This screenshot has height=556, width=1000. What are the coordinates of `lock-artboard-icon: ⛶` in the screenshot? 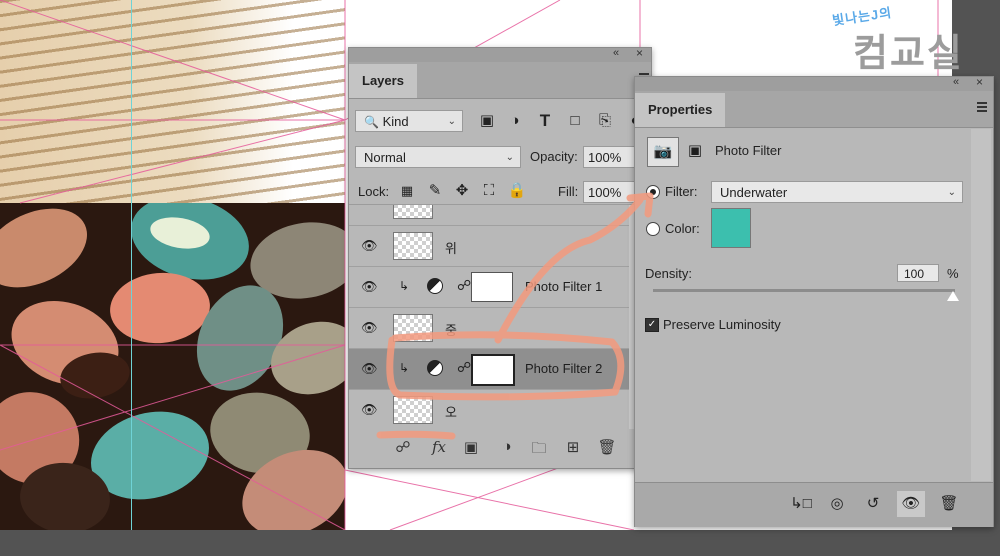 It's located at (489, 191).